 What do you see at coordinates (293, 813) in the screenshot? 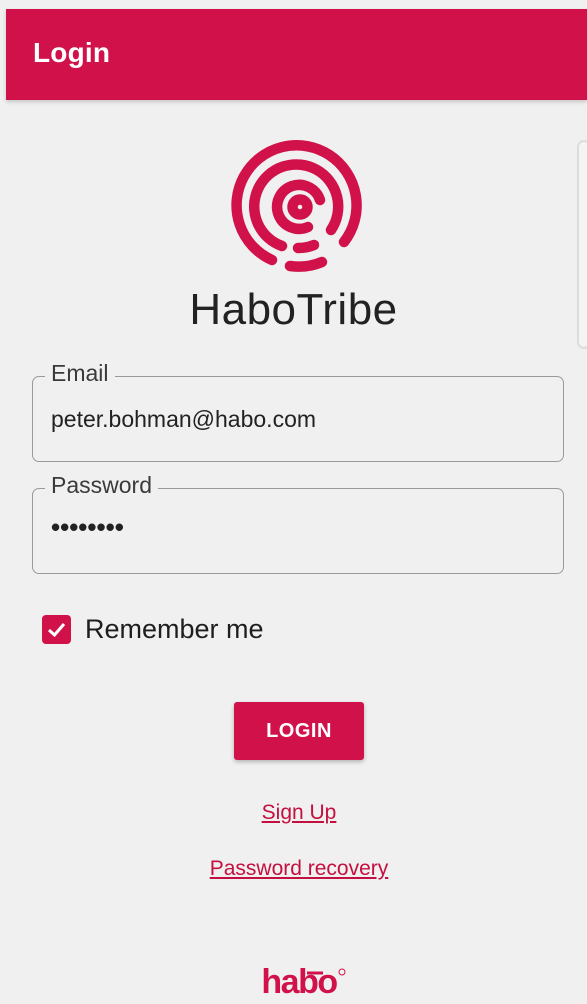
I see `signup-link: Sign Up` at bounding box center [293, 813].